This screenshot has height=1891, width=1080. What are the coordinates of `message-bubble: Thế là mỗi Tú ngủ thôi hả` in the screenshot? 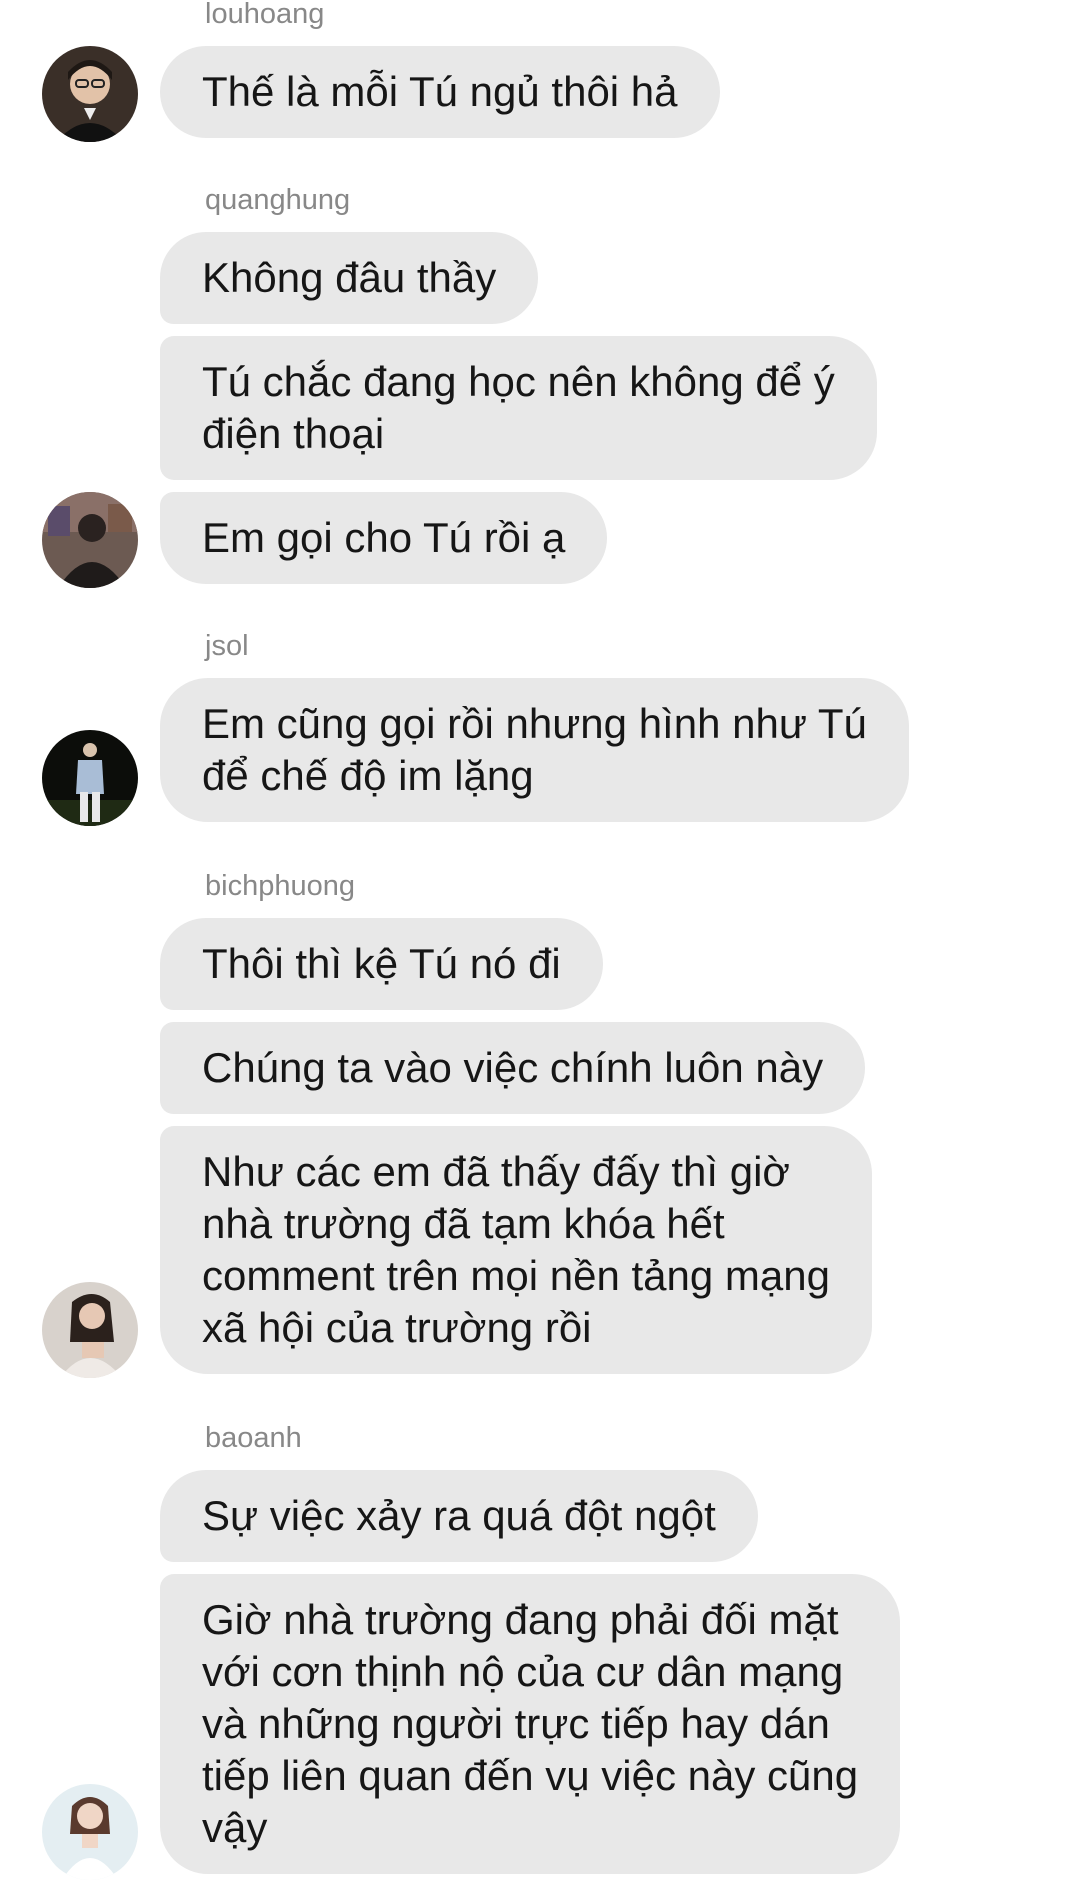 It's located at (440, 92).